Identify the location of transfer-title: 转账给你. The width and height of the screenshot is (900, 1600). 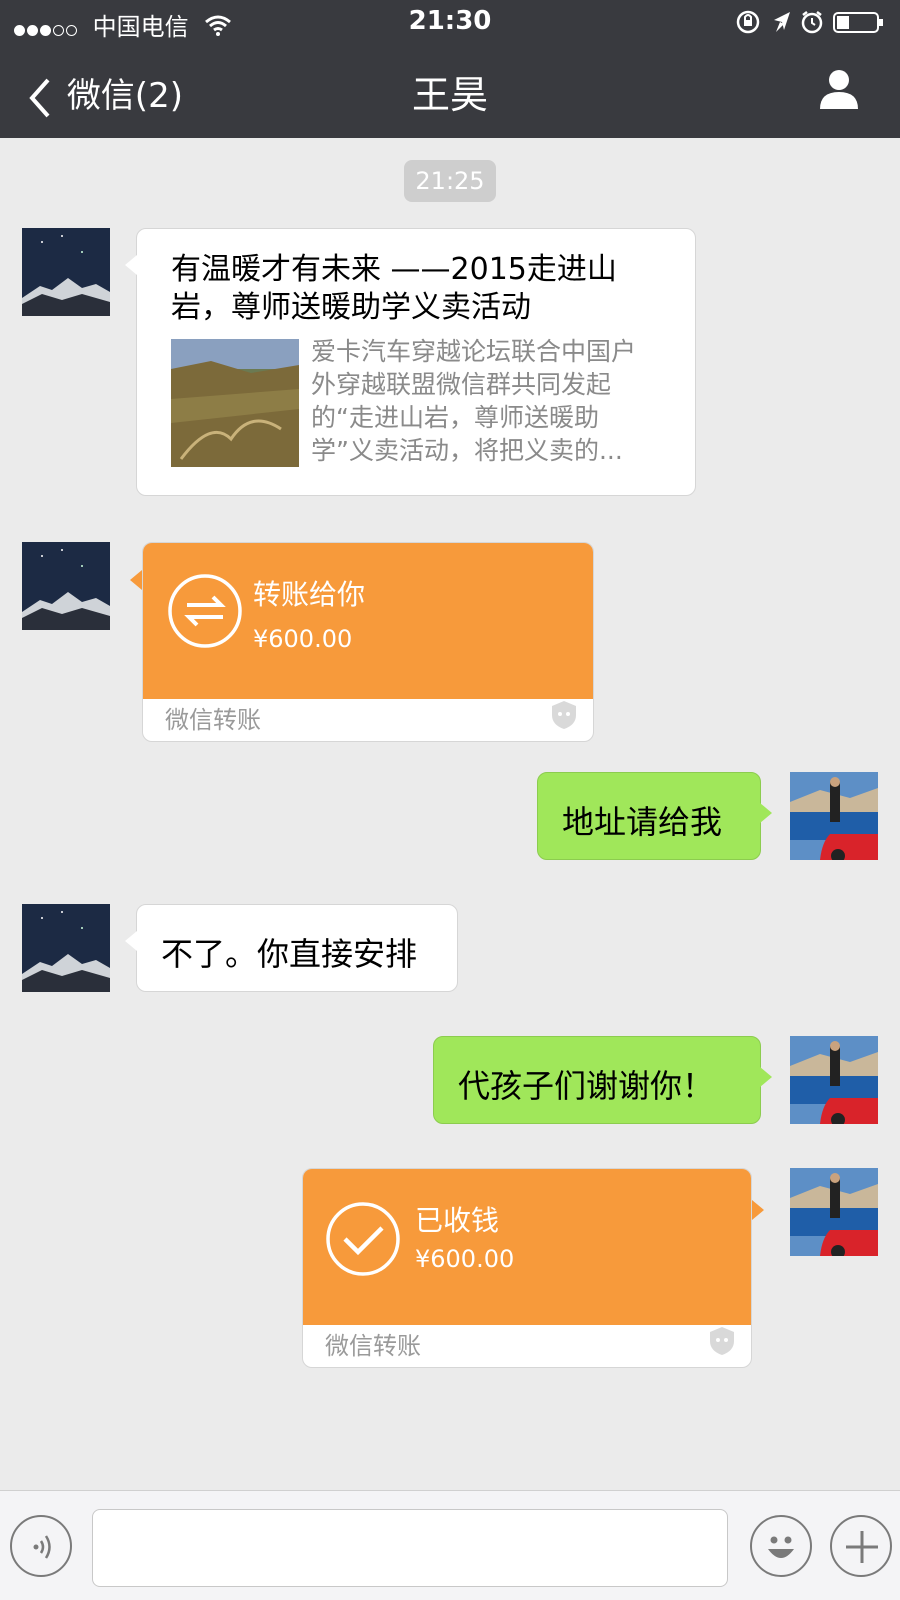
(309, 594).